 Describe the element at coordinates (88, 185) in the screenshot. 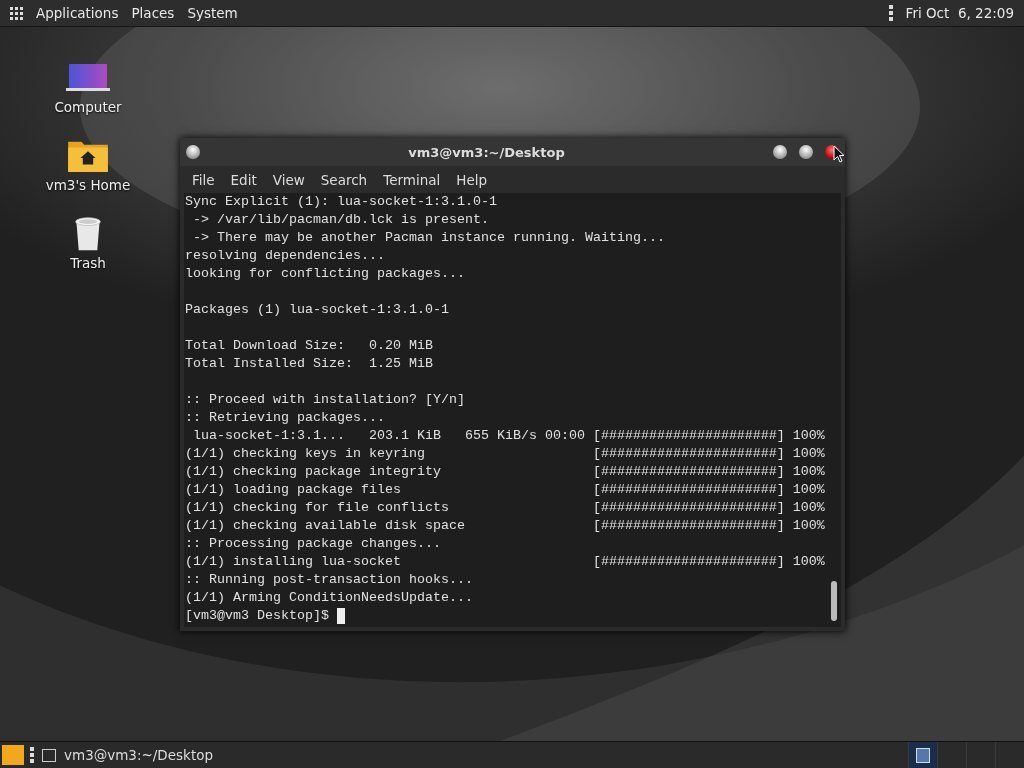

I see `icon-label: vm3's Home` at that location.